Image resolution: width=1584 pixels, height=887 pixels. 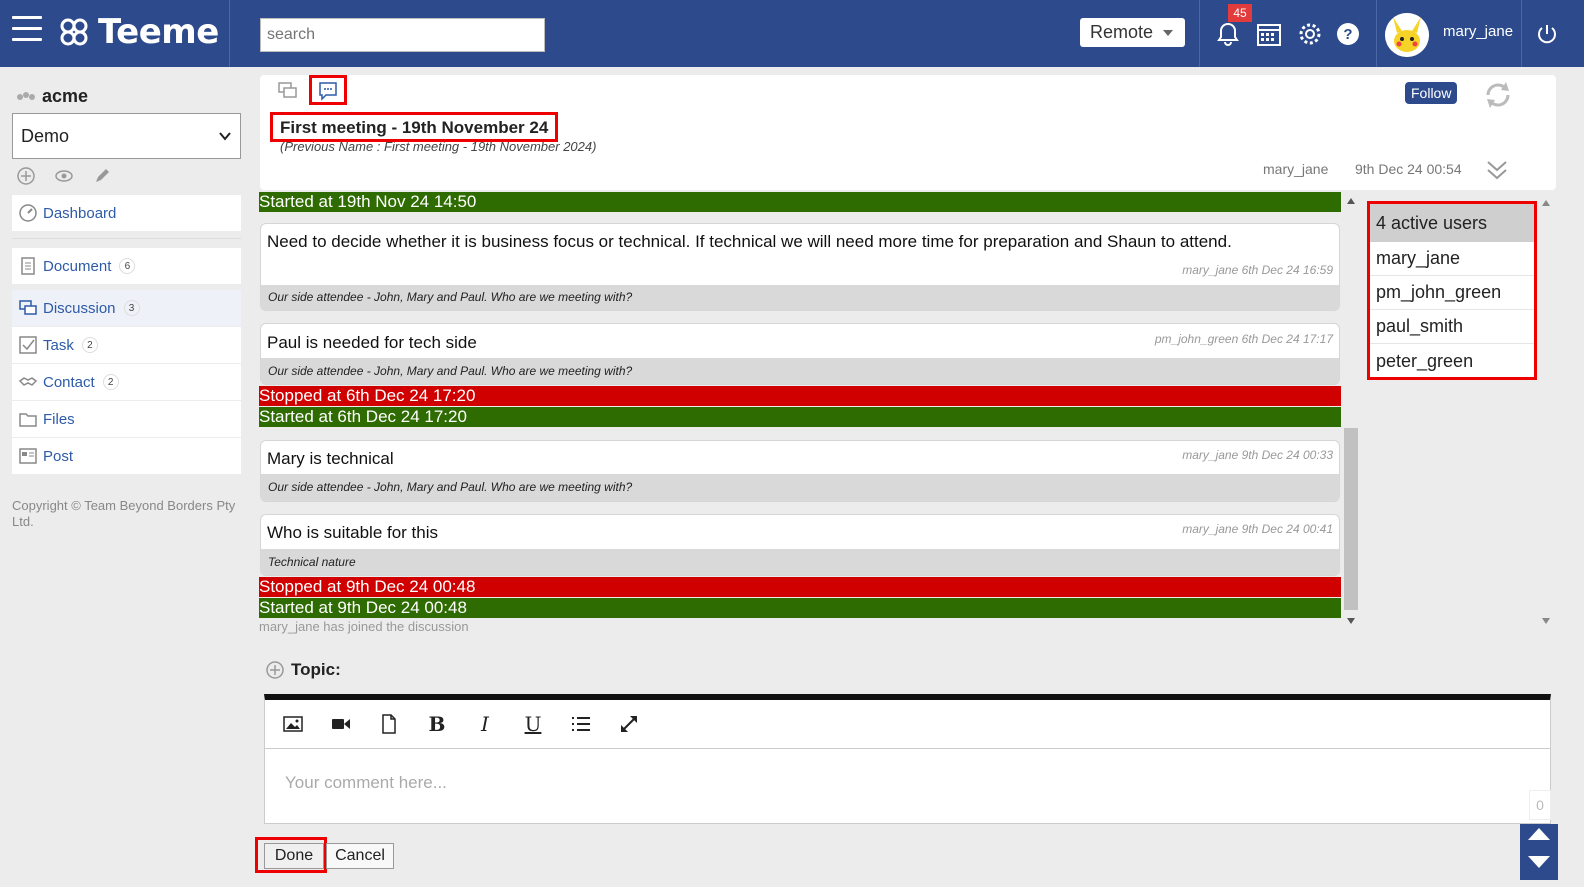 I want to click on workspace-value: Demo, so click(x=45, y=135).